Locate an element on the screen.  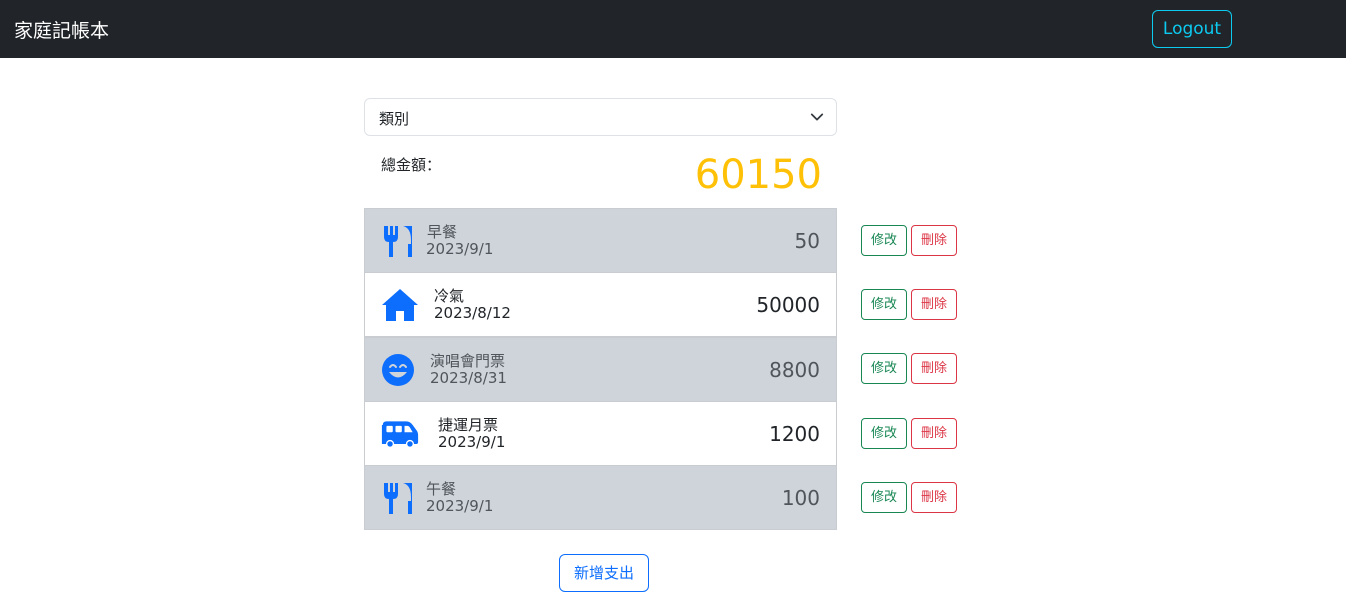
expense-row: 演唱會門票 2023/8/31 8800 is located at coordinates (600, 369).